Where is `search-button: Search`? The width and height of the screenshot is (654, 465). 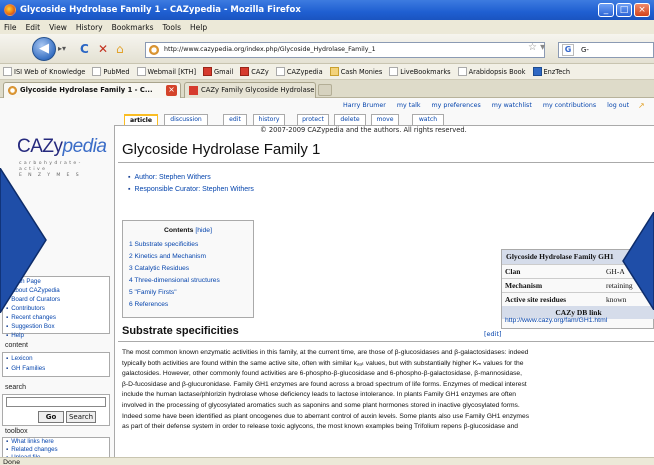
search-button: Search is located at coordinates (81, 417).